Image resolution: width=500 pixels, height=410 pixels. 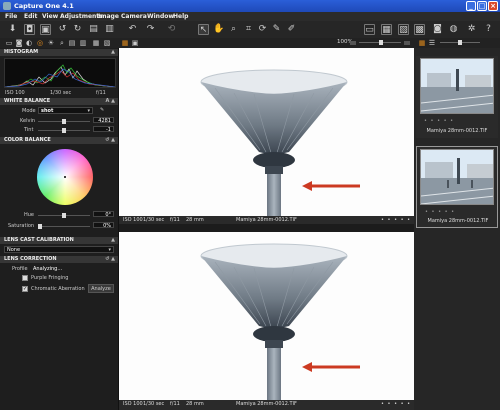 What do you see at coordinates (30, 16) in the screenshot?
I see `menu-edit: Edit` at bounding box center [30, 16].